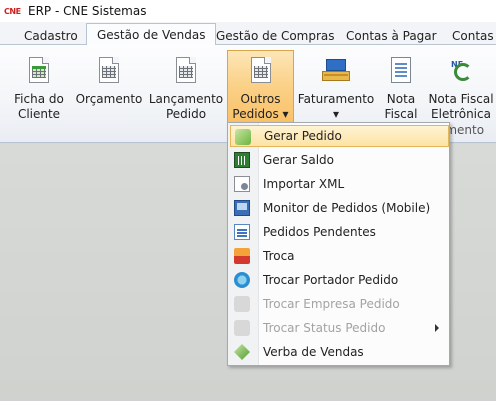 Image resolution: width=496 pixels, height=401 pixels. What do you see at coordinates (12, 11) in the screenshot?
I see `app-logo-icon: CNE` at bounding box center [12, 11].